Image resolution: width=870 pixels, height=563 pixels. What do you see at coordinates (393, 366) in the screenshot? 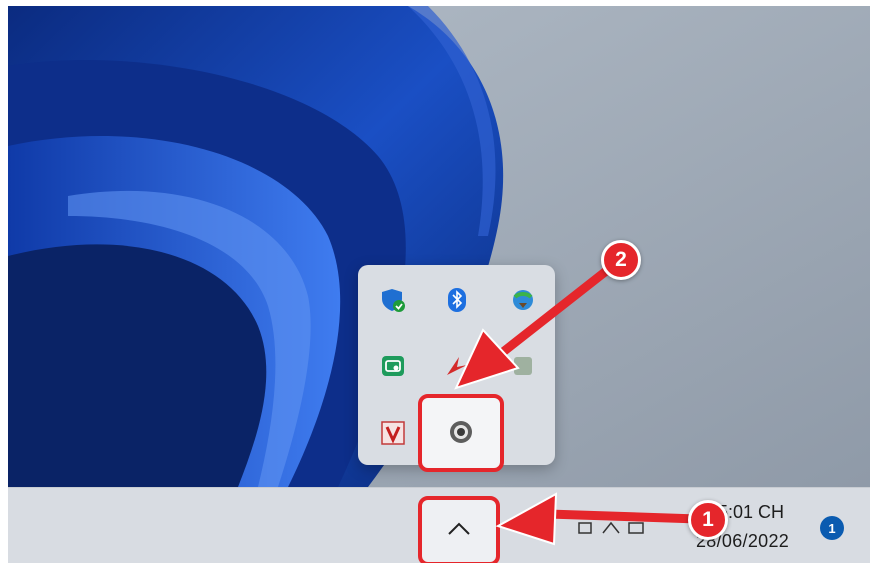
I see `green-app-icon` at bounding box center [393, 366].